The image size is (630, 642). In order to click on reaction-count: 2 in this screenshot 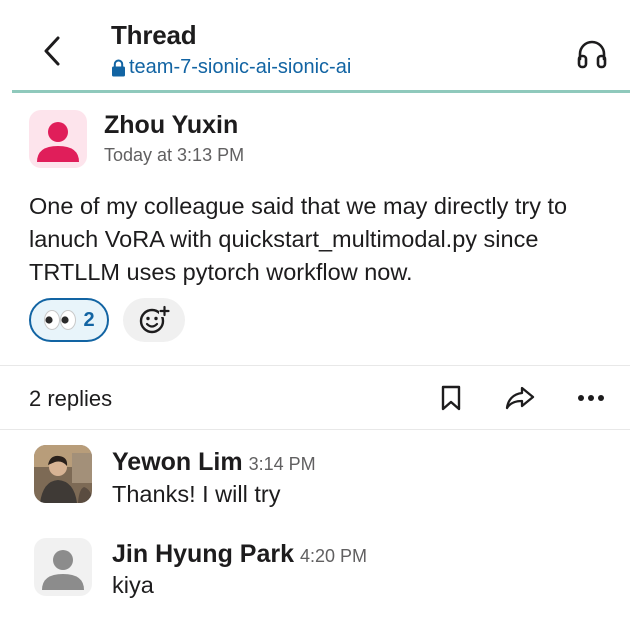, I will do `click(89, 319)`.